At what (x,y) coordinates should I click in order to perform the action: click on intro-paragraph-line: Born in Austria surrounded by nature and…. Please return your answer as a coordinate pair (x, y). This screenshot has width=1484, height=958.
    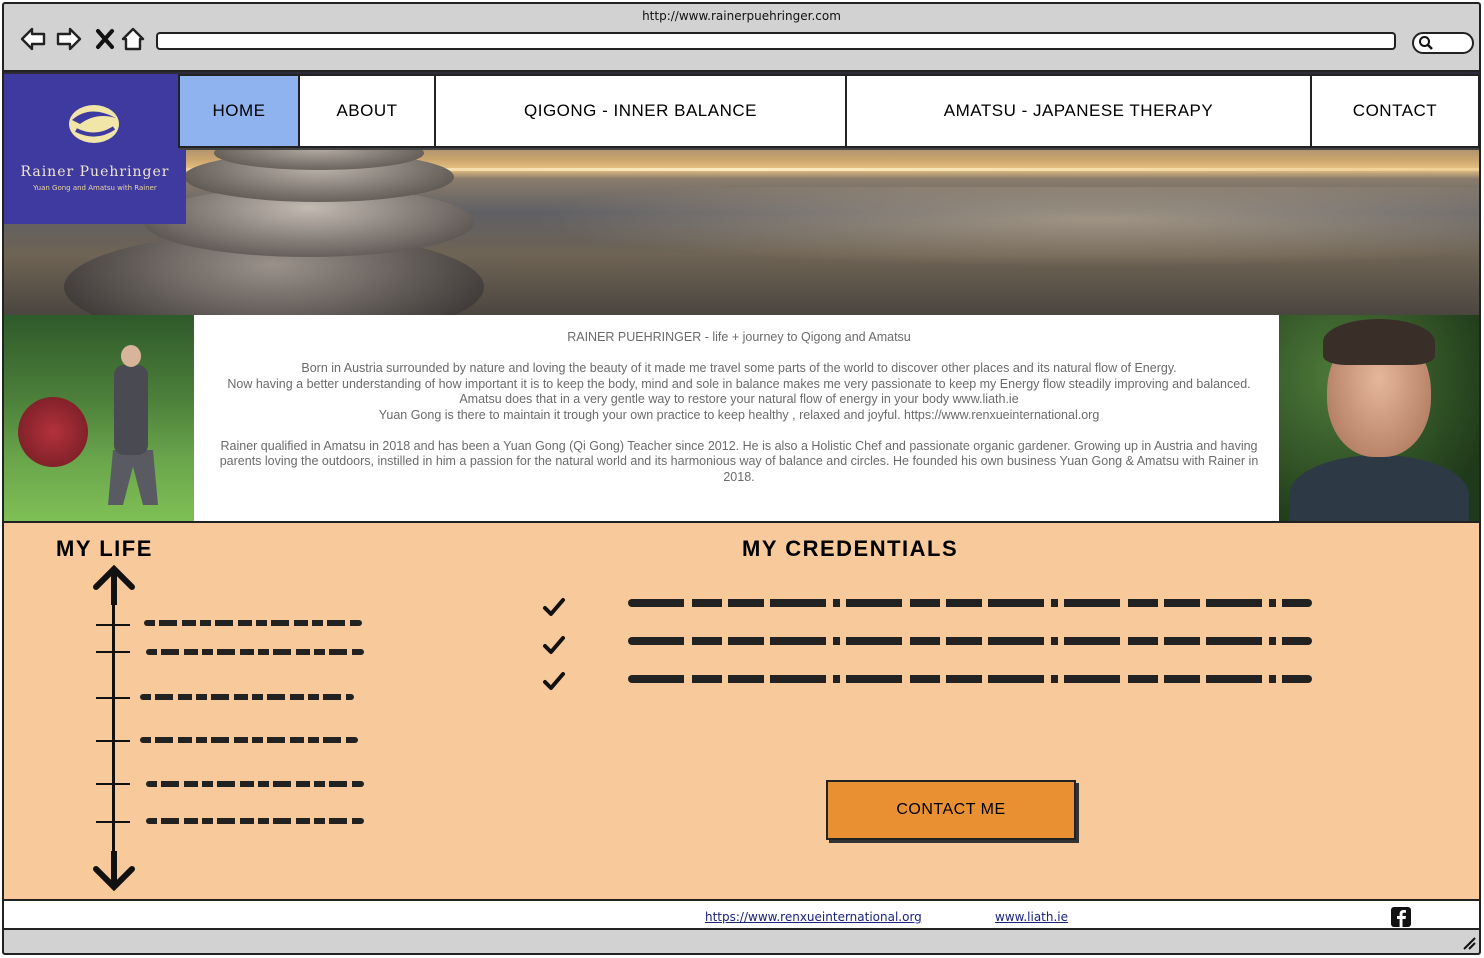
    Looking at the image, I should click on (739, 368).